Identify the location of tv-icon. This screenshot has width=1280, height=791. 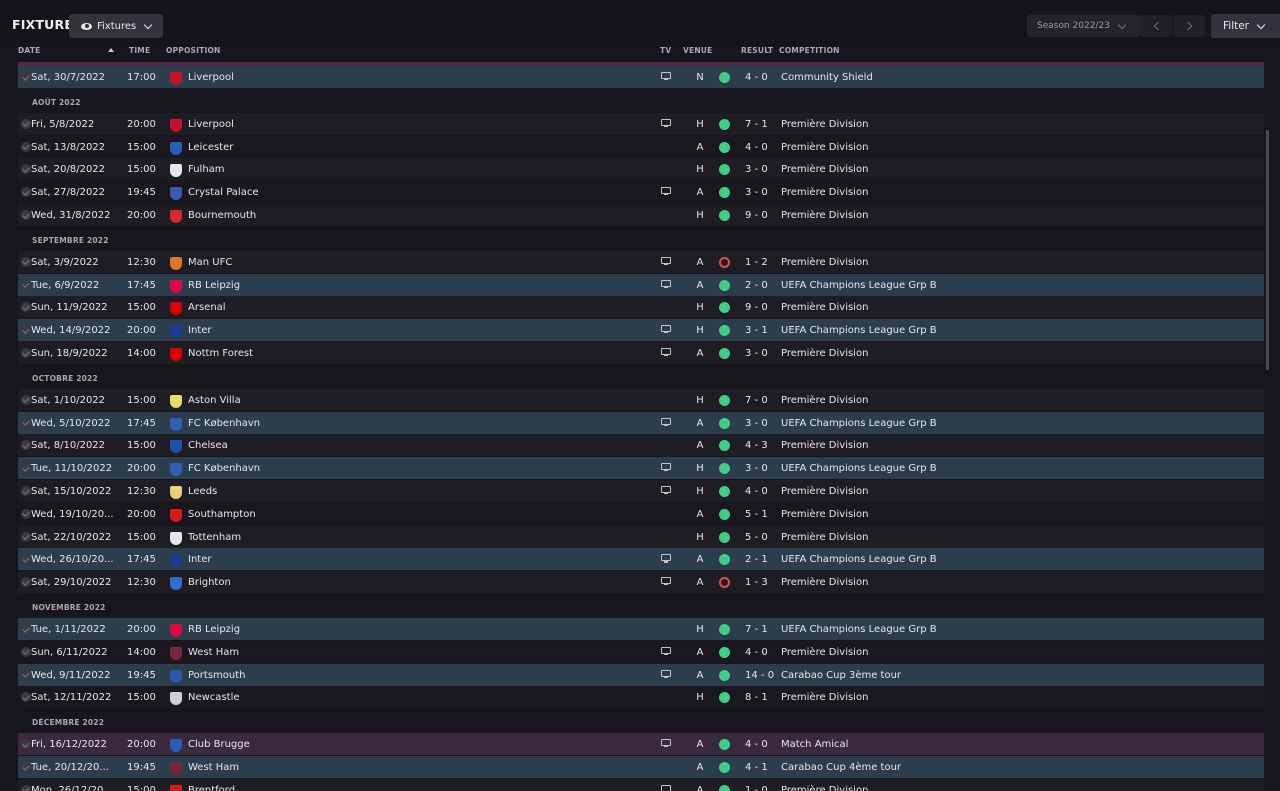
(666, 673).